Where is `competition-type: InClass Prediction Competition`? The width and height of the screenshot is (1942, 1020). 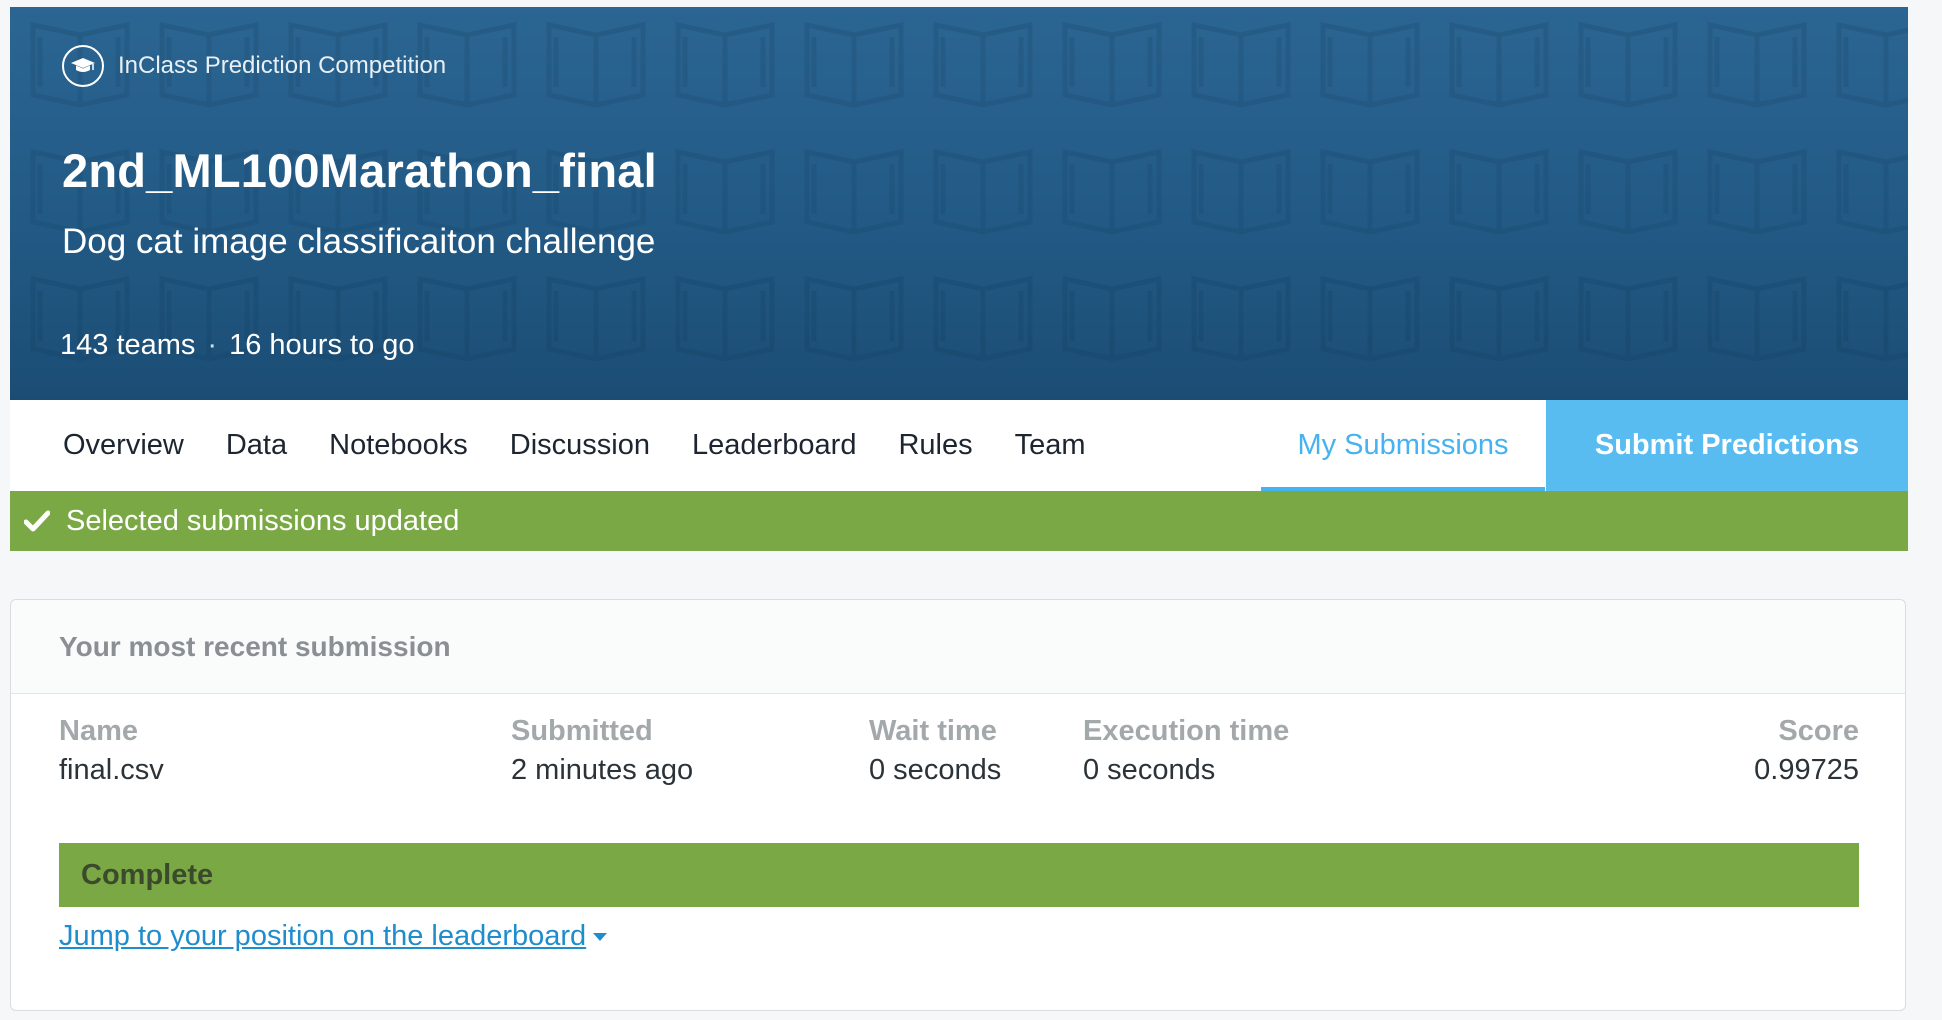 competition-type: InClass Prediction Competition is located at coordinates (254, 66).